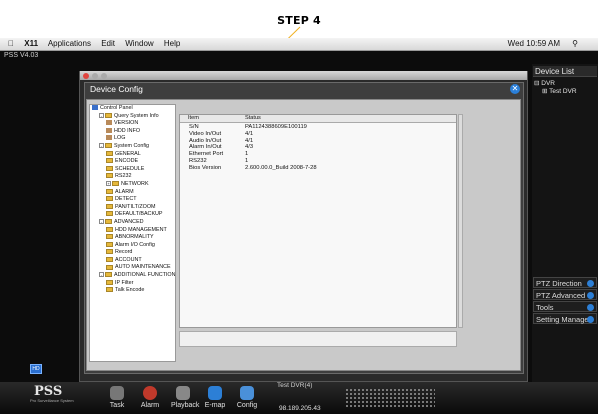 This screenshot has width=598, height=414. I want to click on device-tree-root: ⊟ DVR, so click(565, 84).